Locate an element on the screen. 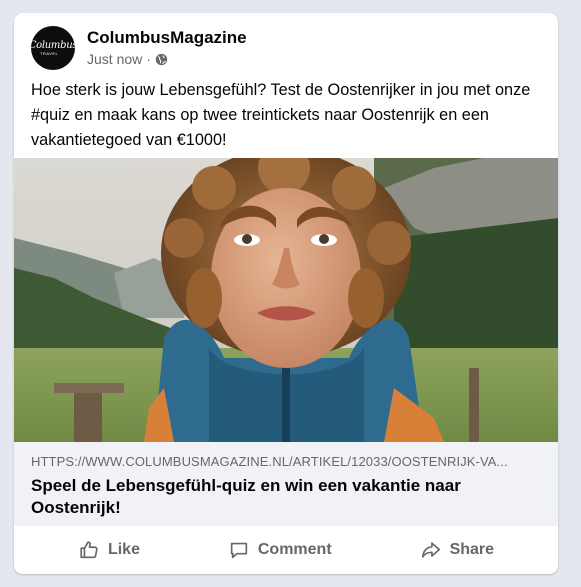  post-meta: ColumbusMagazine Just now · is located at coordinates (167, 48).